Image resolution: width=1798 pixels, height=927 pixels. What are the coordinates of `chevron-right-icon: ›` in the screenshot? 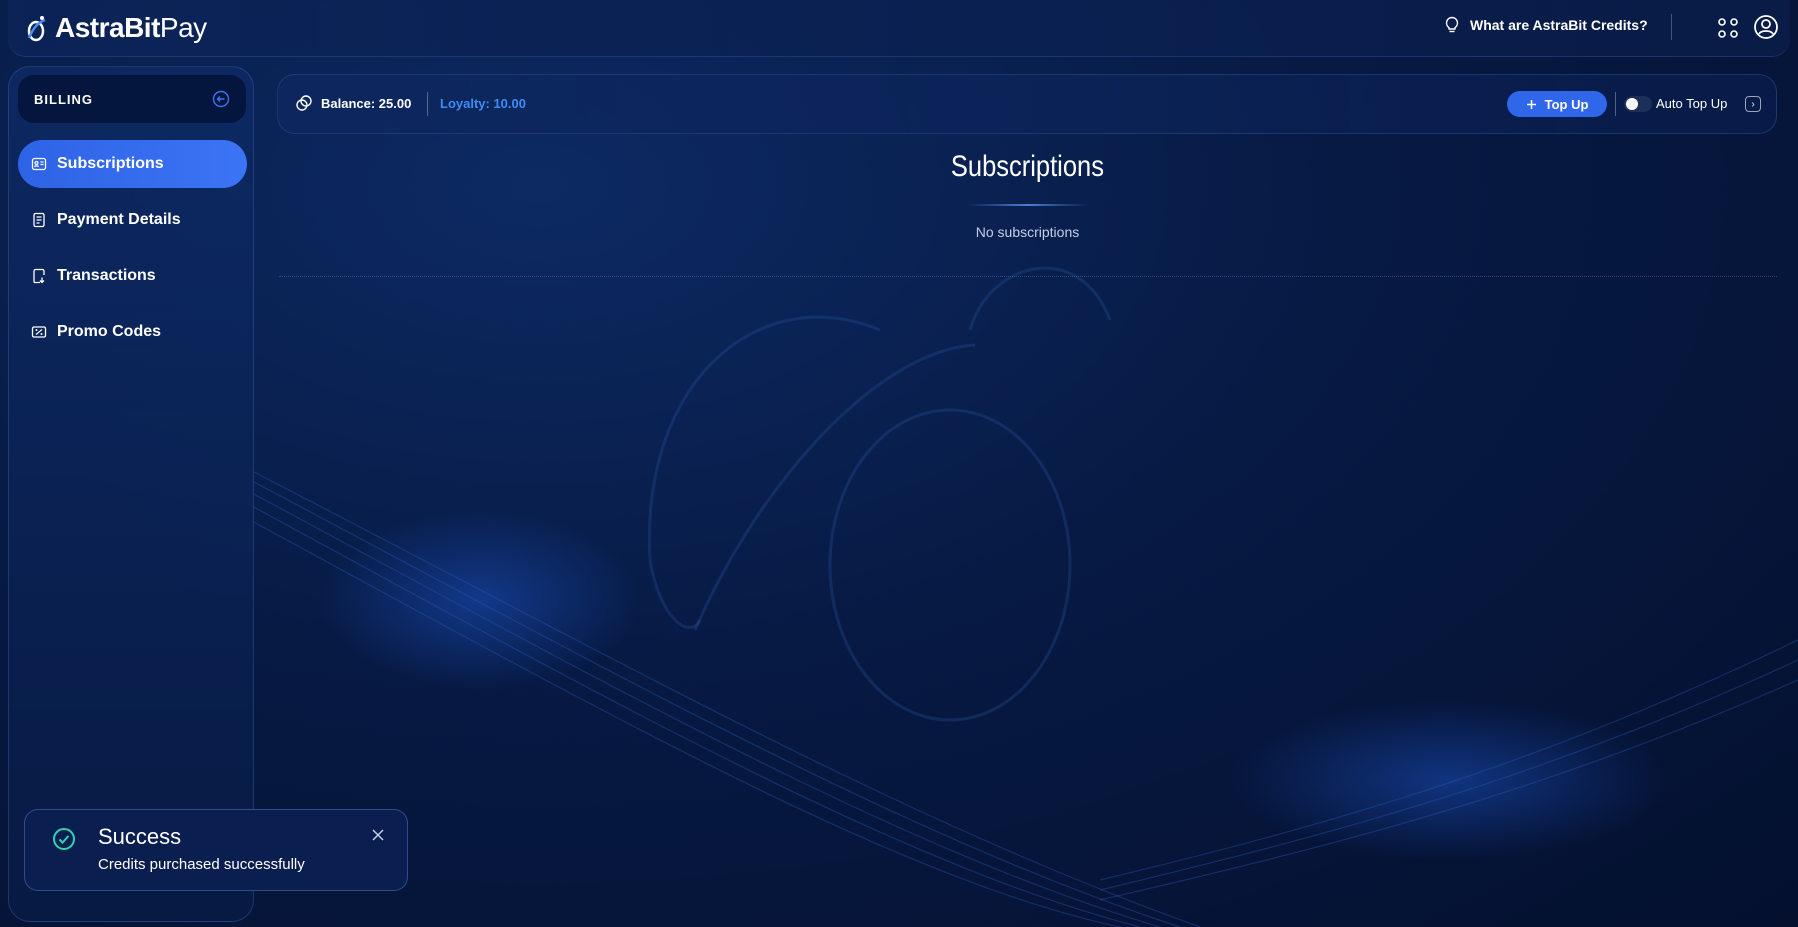 It's located at (1753, 104).